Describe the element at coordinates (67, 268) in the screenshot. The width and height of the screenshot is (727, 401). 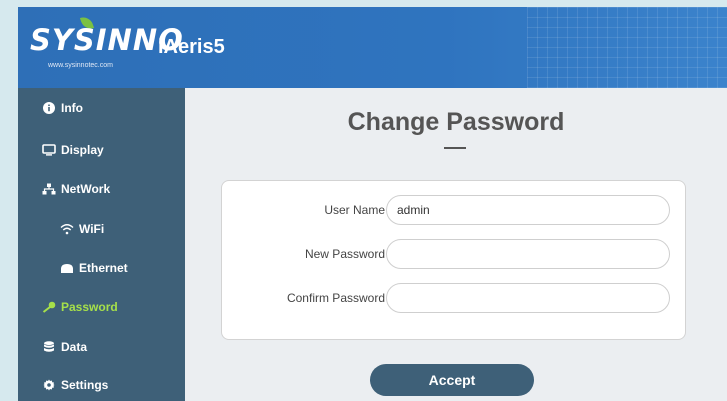
I see `ethernet-icon` at that location.